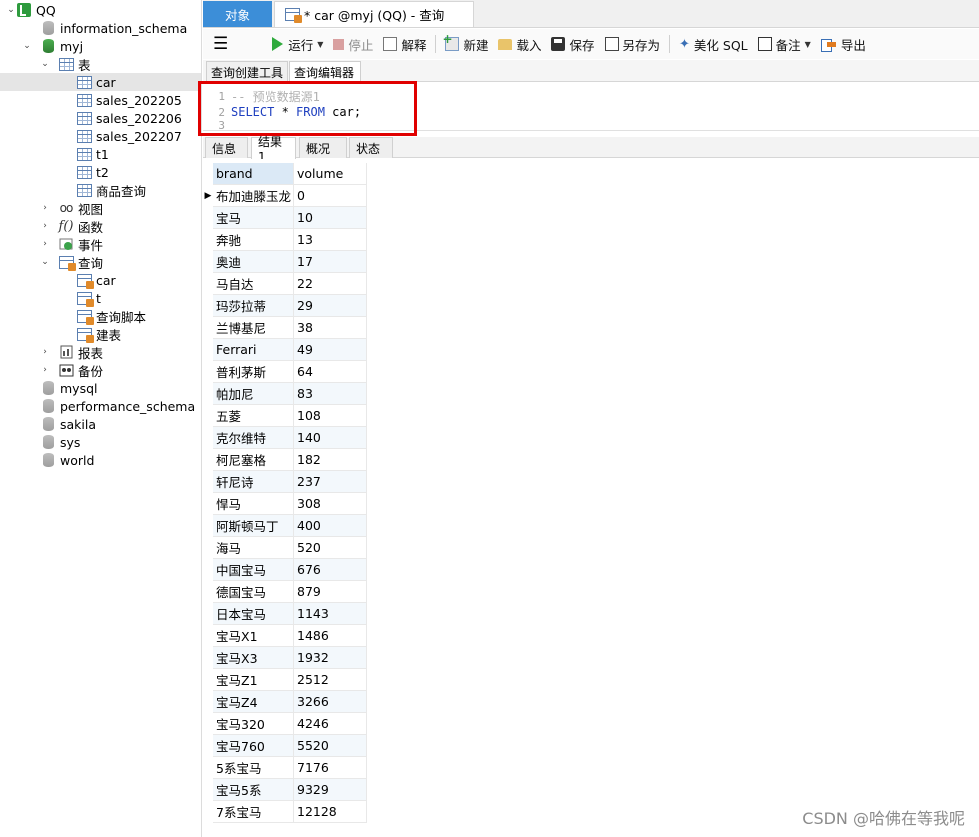 The height and width of the screenshot is (837, 979). I want to click on tree-query-create-table: 建表, so click(100, 334).